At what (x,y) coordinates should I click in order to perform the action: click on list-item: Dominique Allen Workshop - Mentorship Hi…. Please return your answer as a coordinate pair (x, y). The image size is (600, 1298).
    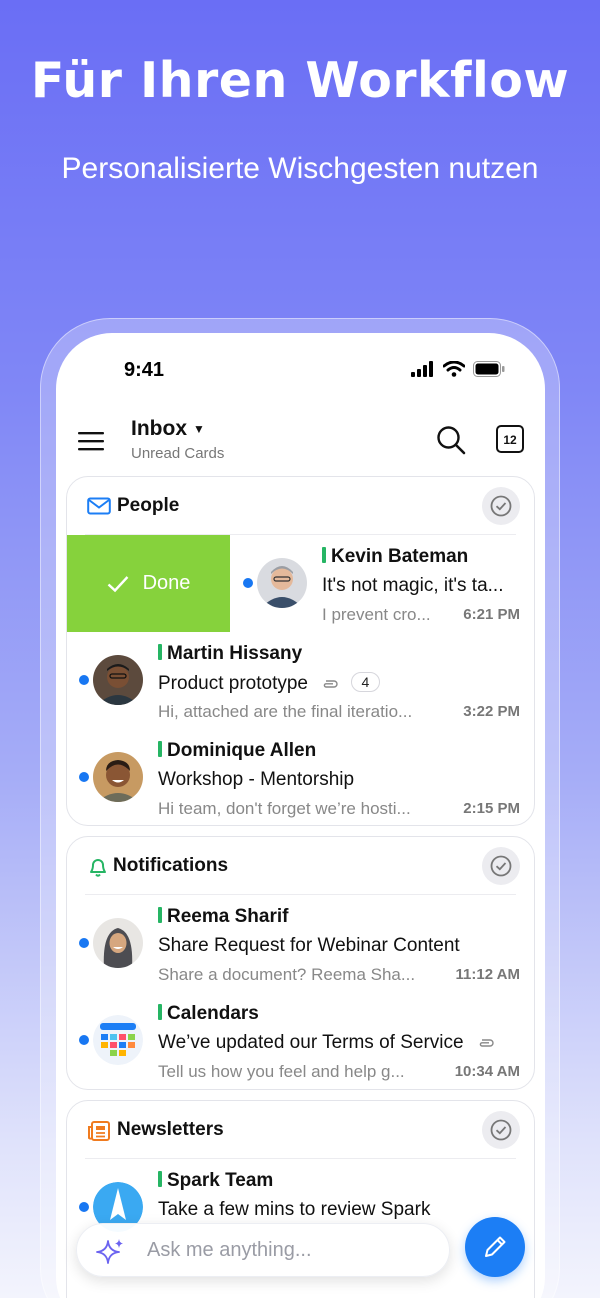
    Looking at the image, I should click on (300, 777).